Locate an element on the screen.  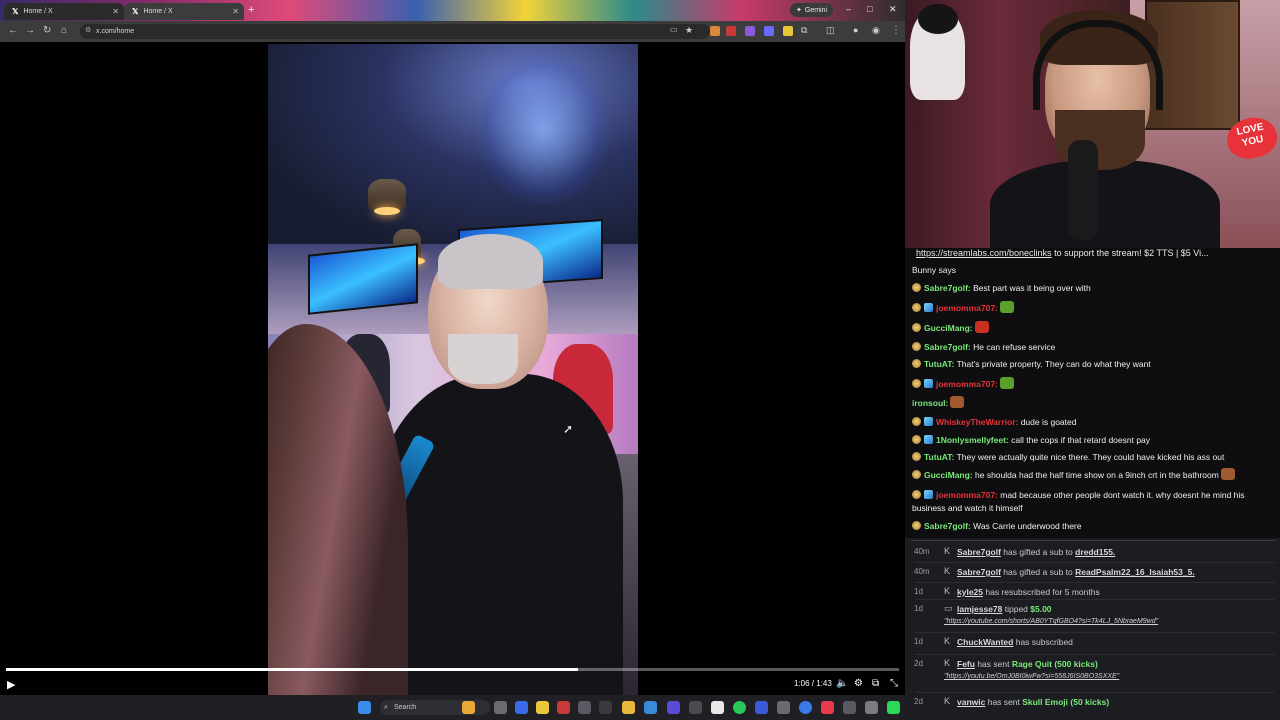
chrome-icon is located at coordinates (542, 707).